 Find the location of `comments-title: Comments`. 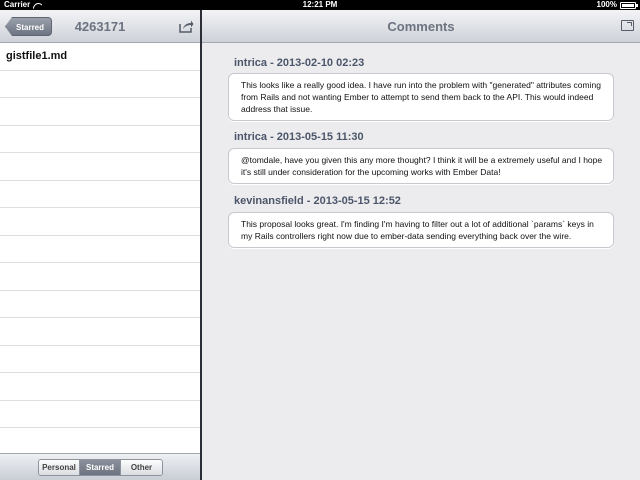

comments-title: Comments is located at coordinates (421, 26).